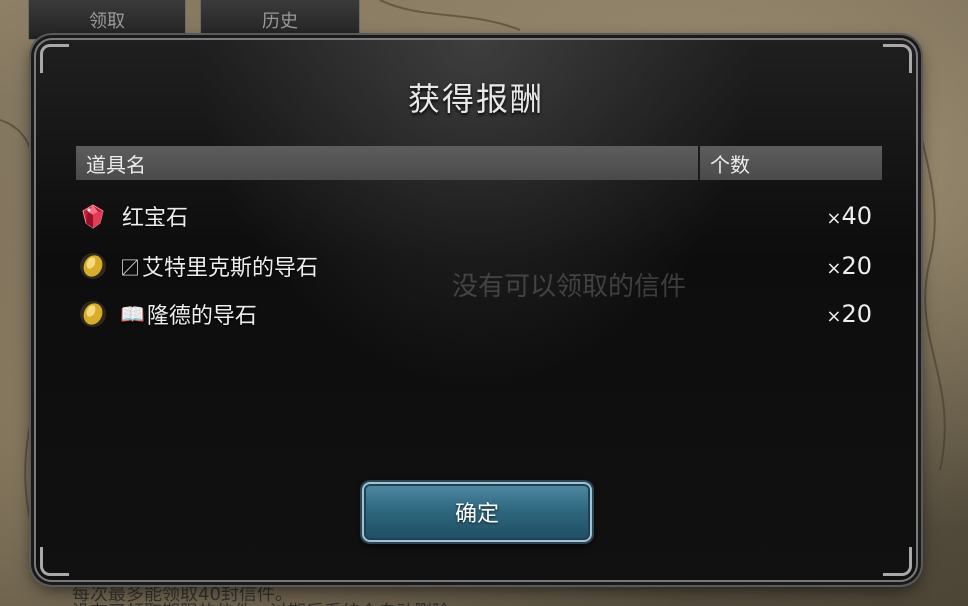 This screenshot has height=606, width=968. What do you see at coordinates (479, 266) in the screenshot?
I see `reward-row: 〼 艾特里克斯的导石 ×20` at bounding box center [479, 266].